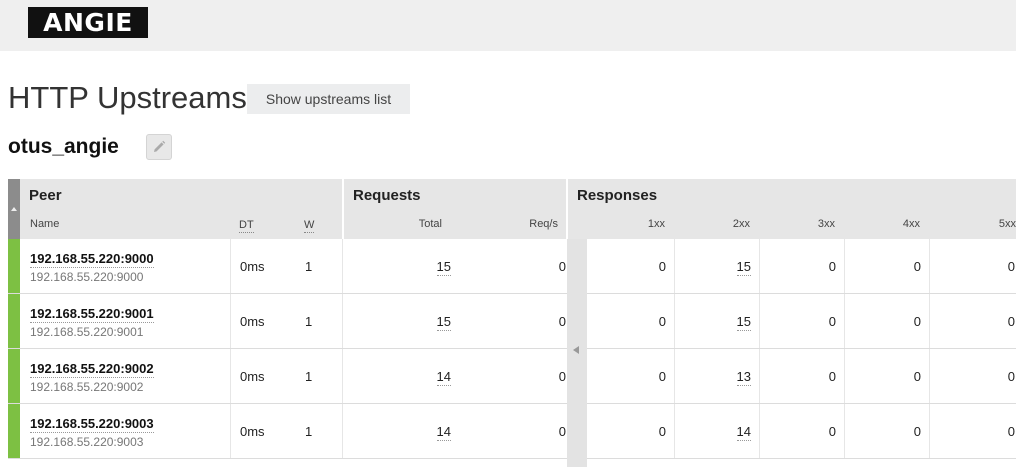  I want to click on col-name: Name, so click(44, 224).